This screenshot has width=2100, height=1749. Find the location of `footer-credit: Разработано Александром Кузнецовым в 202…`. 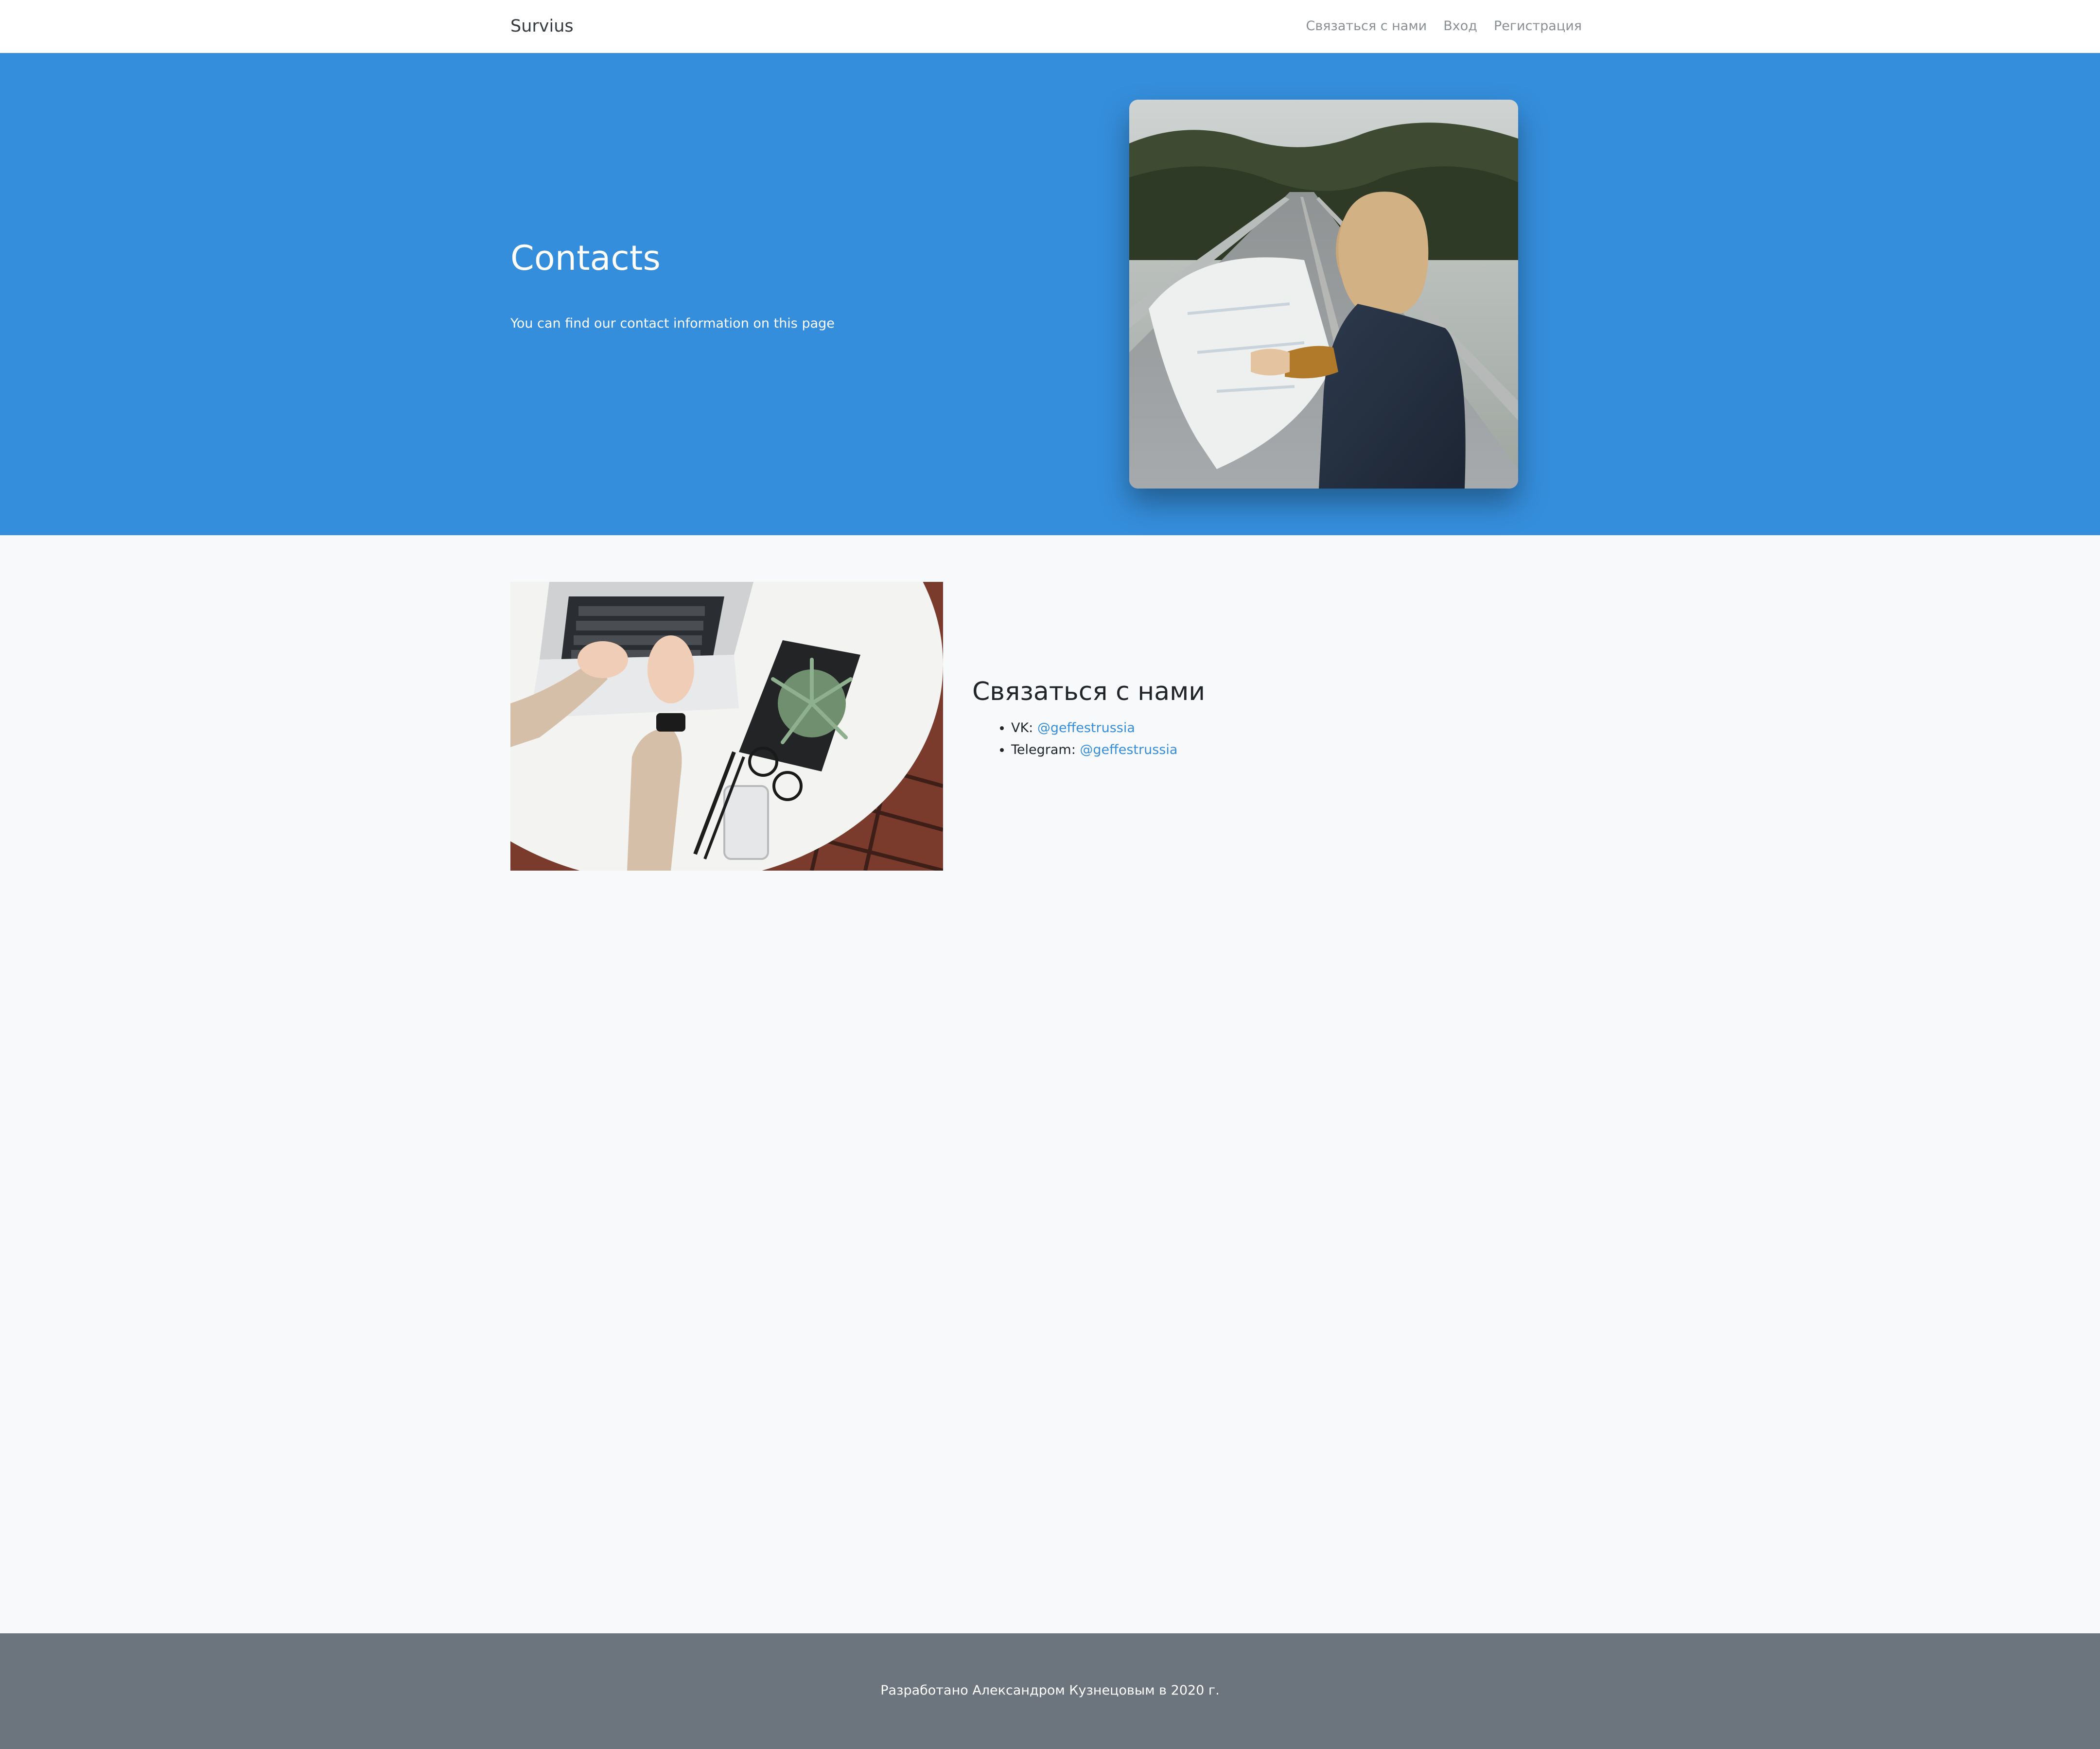

footer-credit: Разработано Александром Кузнецовым в 202… is located at coordinates (1050, 1690).